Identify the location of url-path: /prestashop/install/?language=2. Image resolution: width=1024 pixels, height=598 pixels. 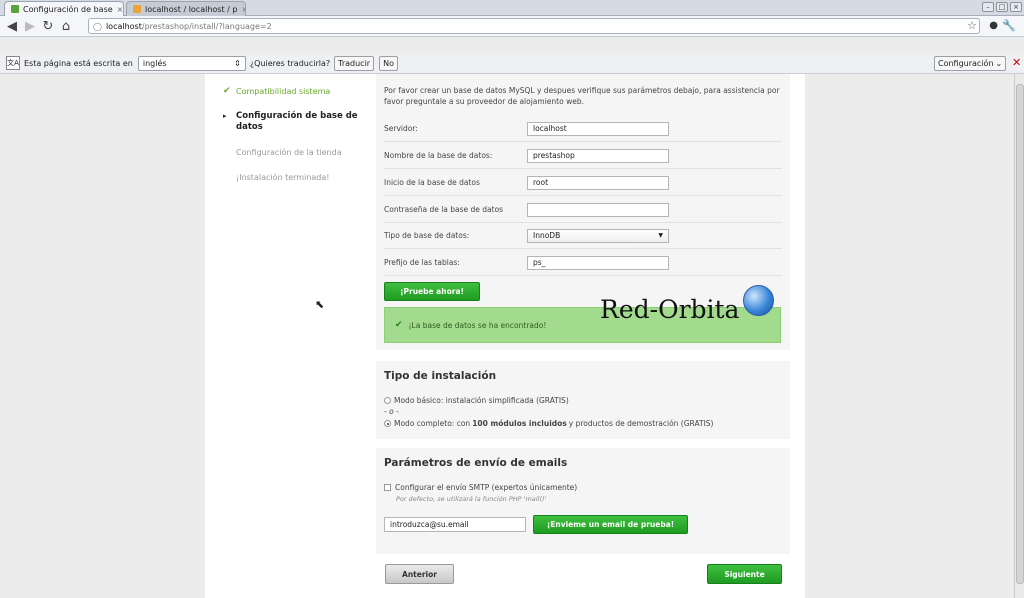
(206, 26).